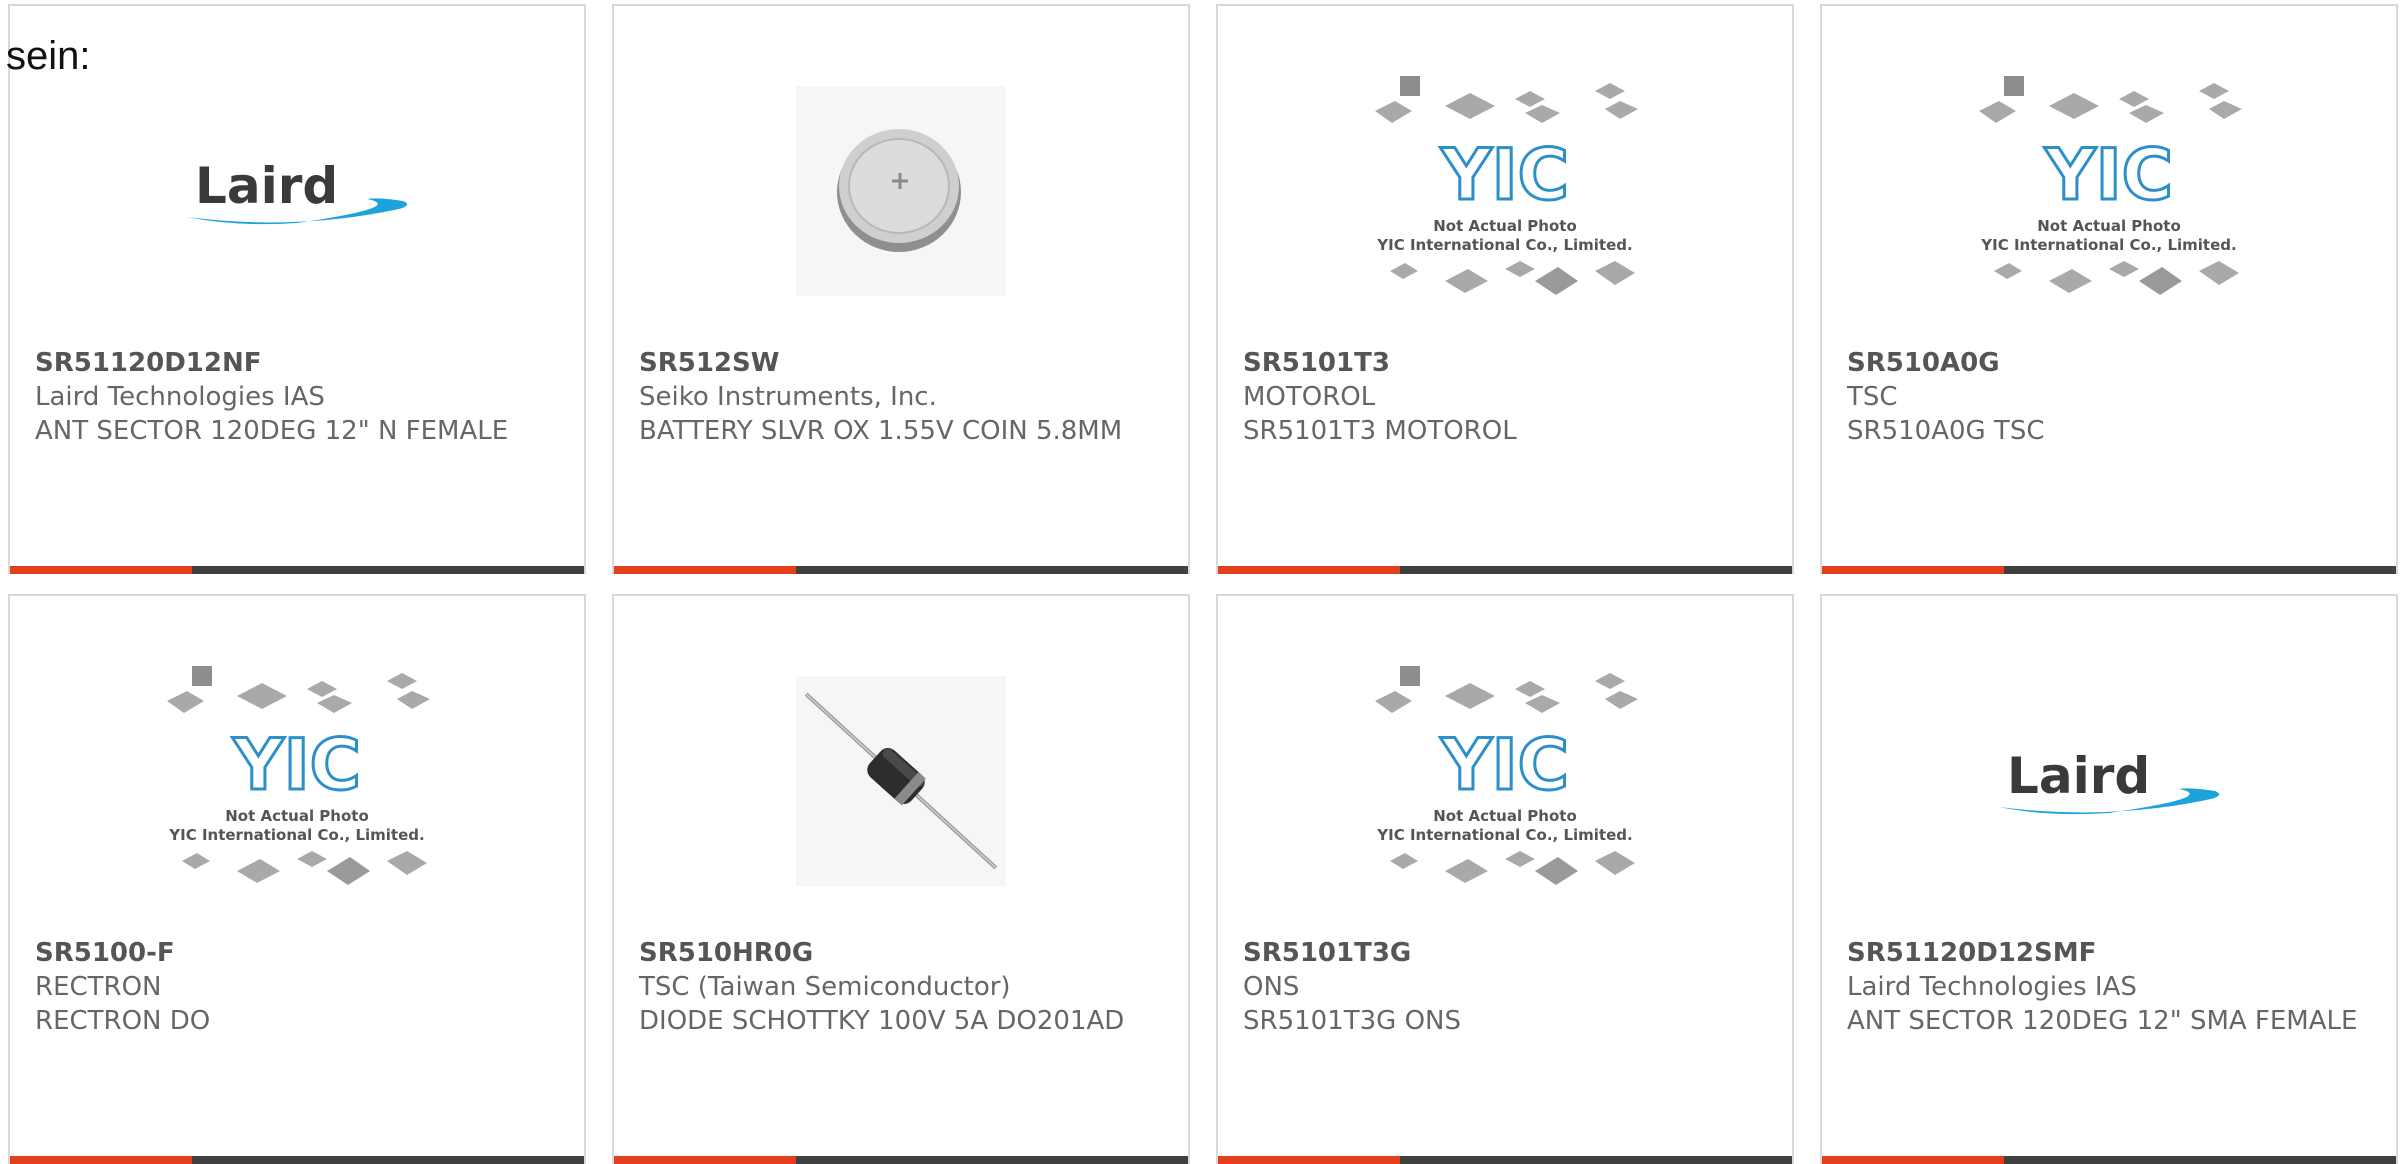  I want to click on description: SR5101T3 MOTOROL, so click(1380, 431).